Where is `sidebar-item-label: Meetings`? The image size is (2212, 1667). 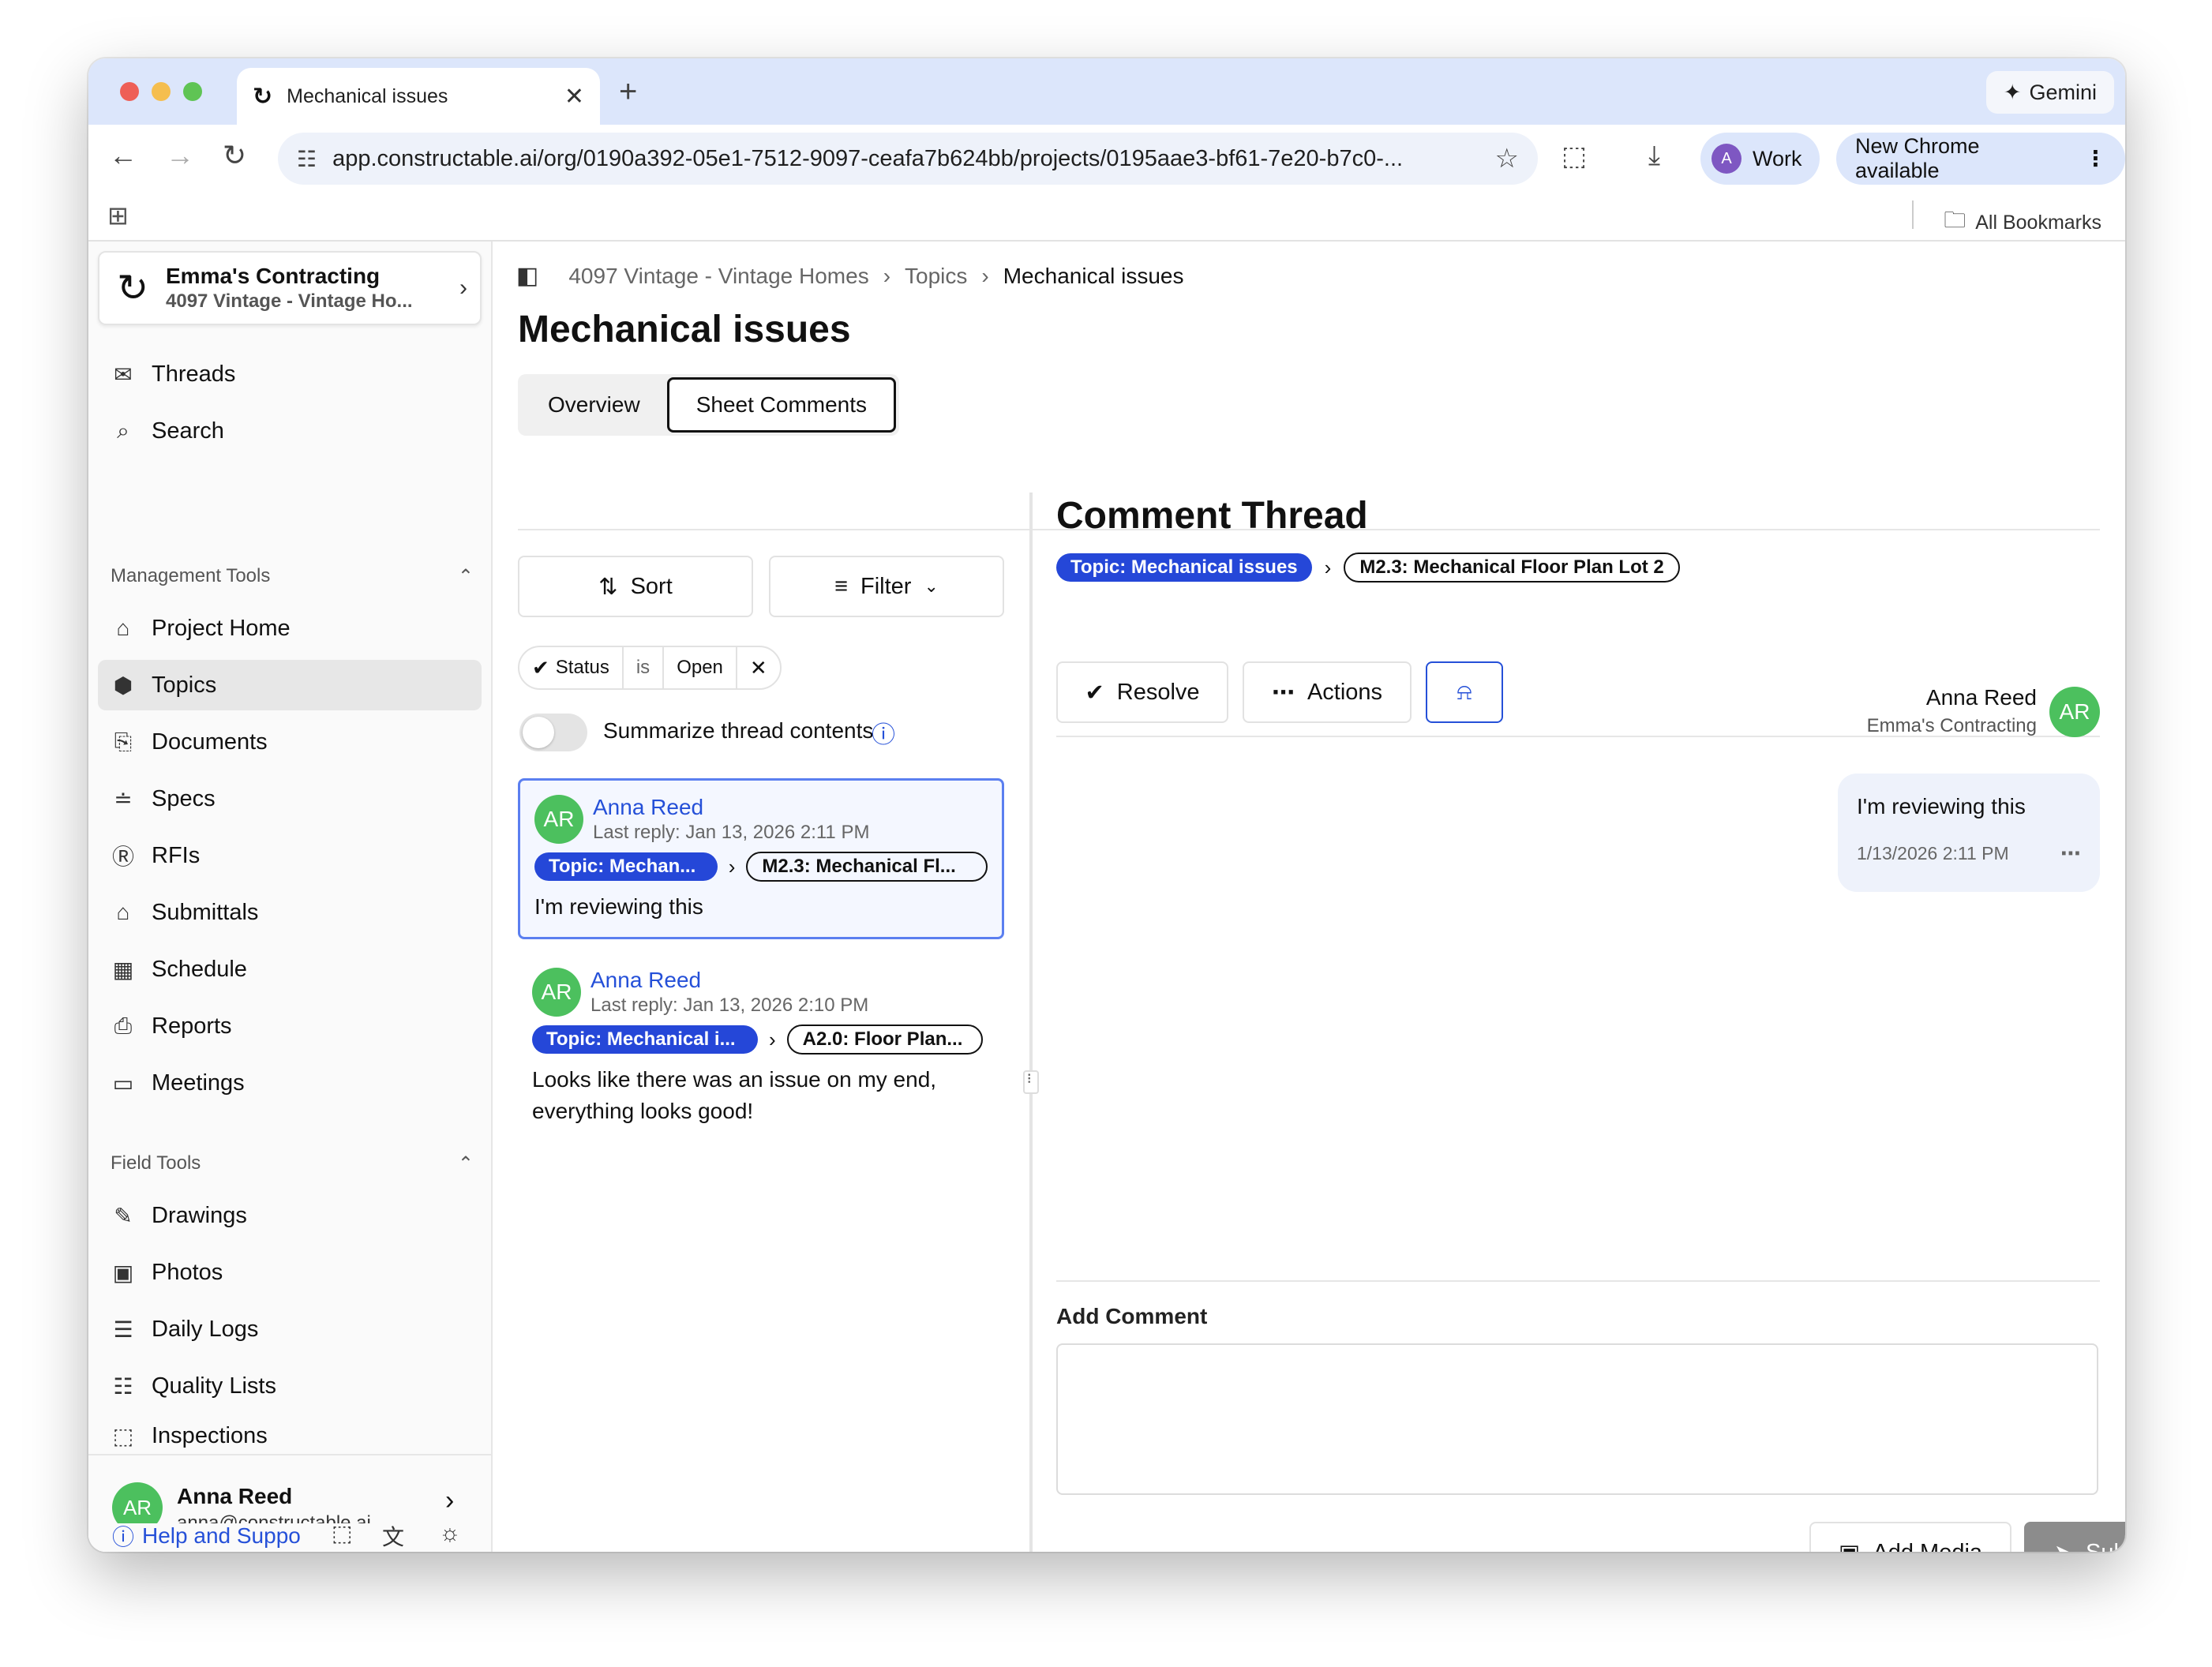
sidebar-item-label: Meetings is located at coordinates (198, 1083).